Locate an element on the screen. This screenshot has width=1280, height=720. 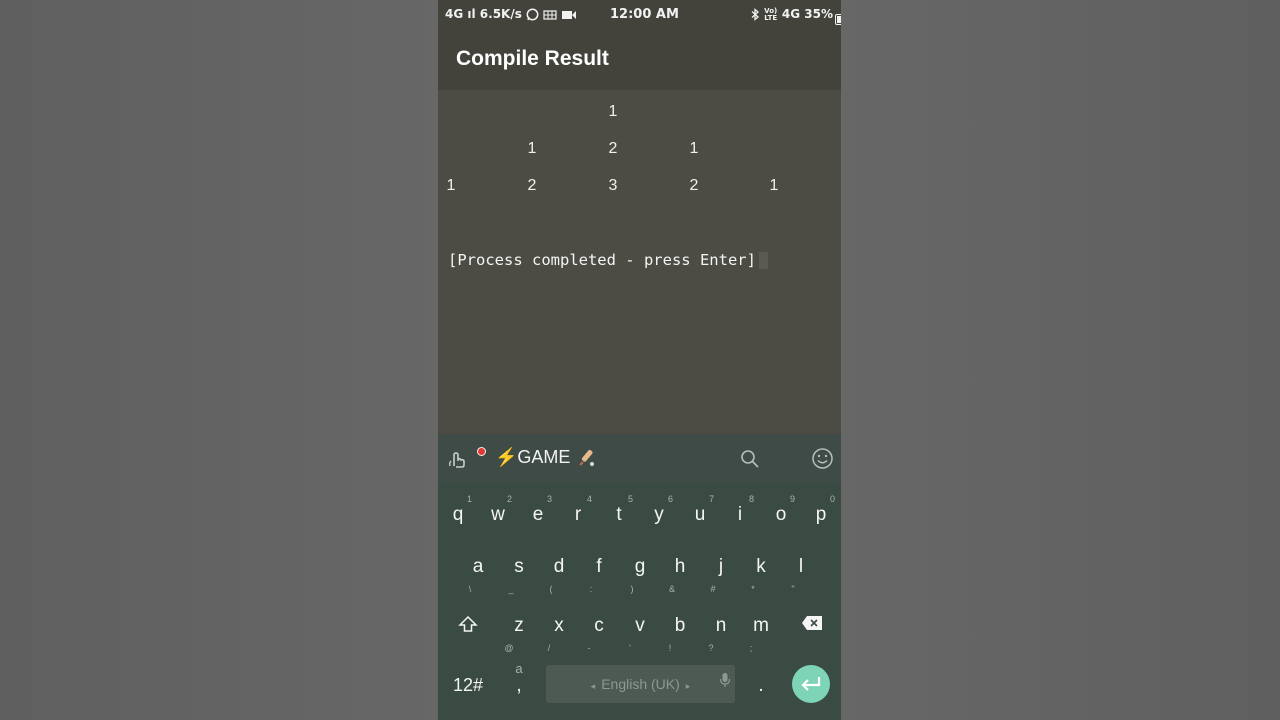
key-r: 4r is located at coordinates (578, 510).